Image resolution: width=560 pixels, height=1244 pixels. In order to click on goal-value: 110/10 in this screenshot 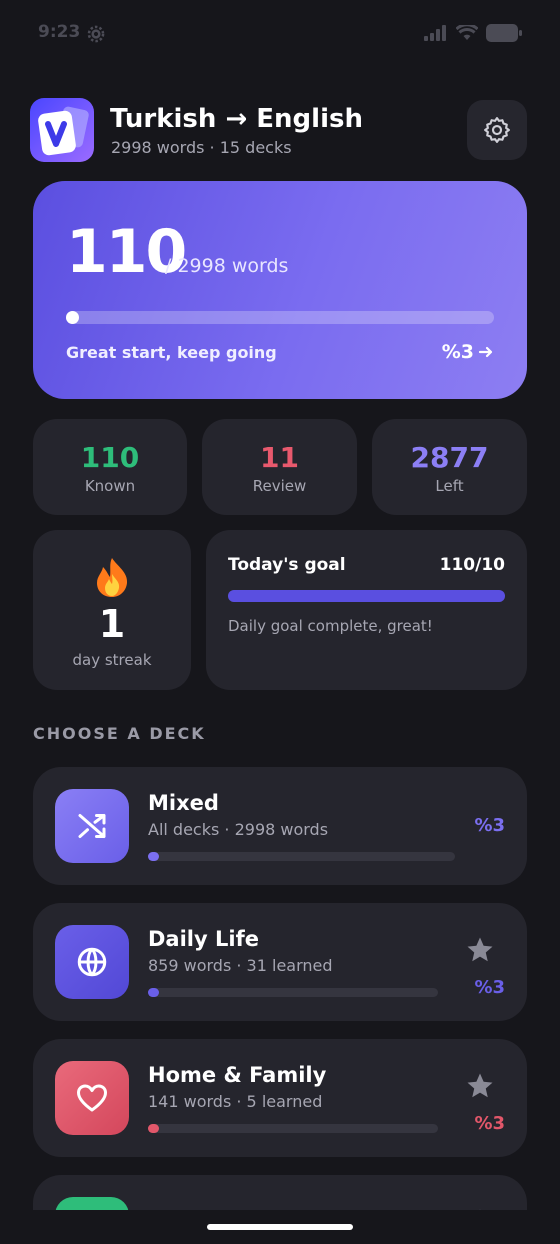, I will do `click(472, 565)`.